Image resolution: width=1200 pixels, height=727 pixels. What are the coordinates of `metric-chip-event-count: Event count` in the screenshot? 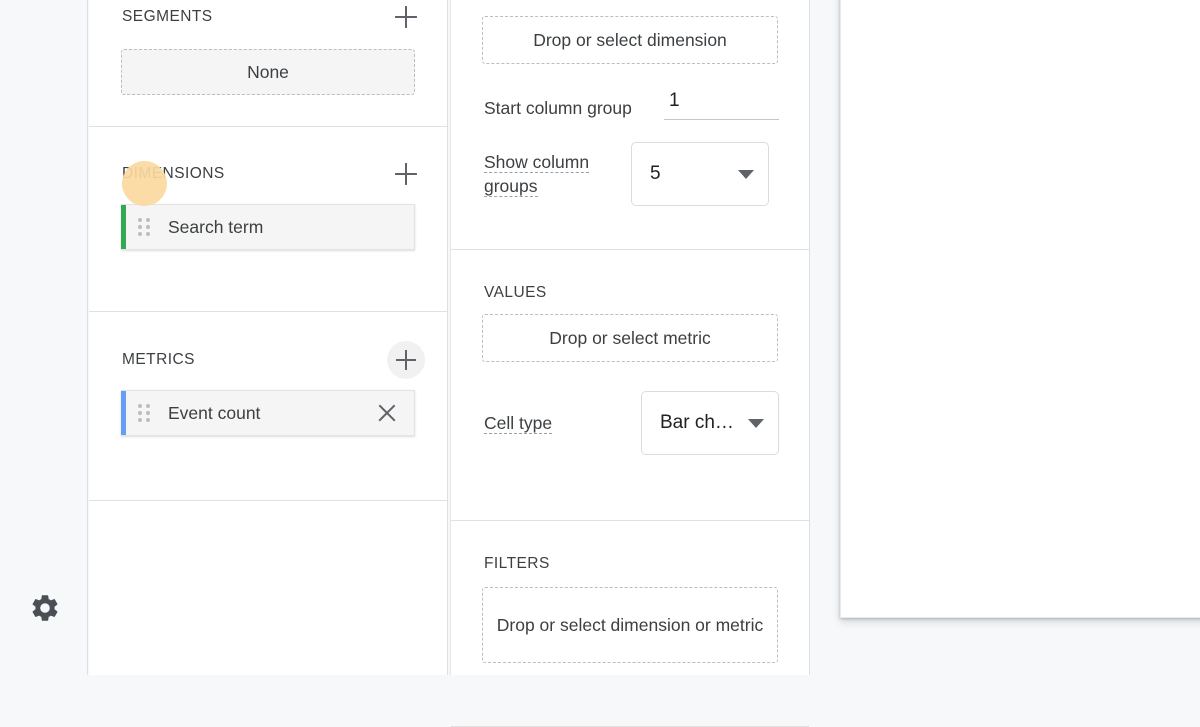 It's located at (268, 413).